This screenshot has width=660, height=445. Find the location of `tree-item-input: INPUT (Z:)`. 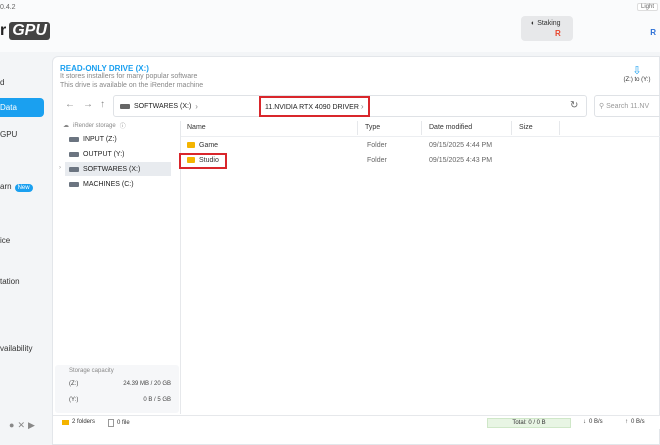

tree-item-input: INPUT (Z:) is located at coordinates (112, 139).